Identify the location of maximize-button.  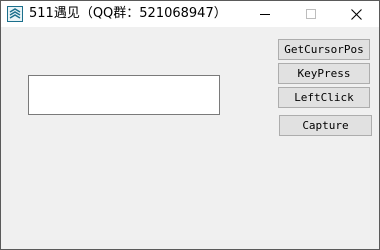
(311, 14).